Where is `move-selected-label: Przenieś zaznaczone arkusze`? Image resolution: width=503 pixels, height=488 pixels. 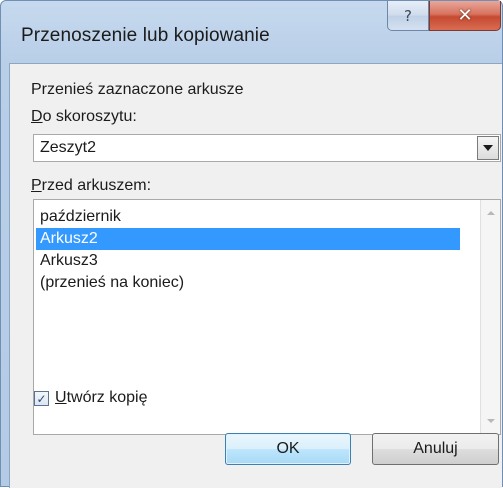 move-selected-label: Przenieś zaznaczone arkusze is located at coordinates (137, 89).